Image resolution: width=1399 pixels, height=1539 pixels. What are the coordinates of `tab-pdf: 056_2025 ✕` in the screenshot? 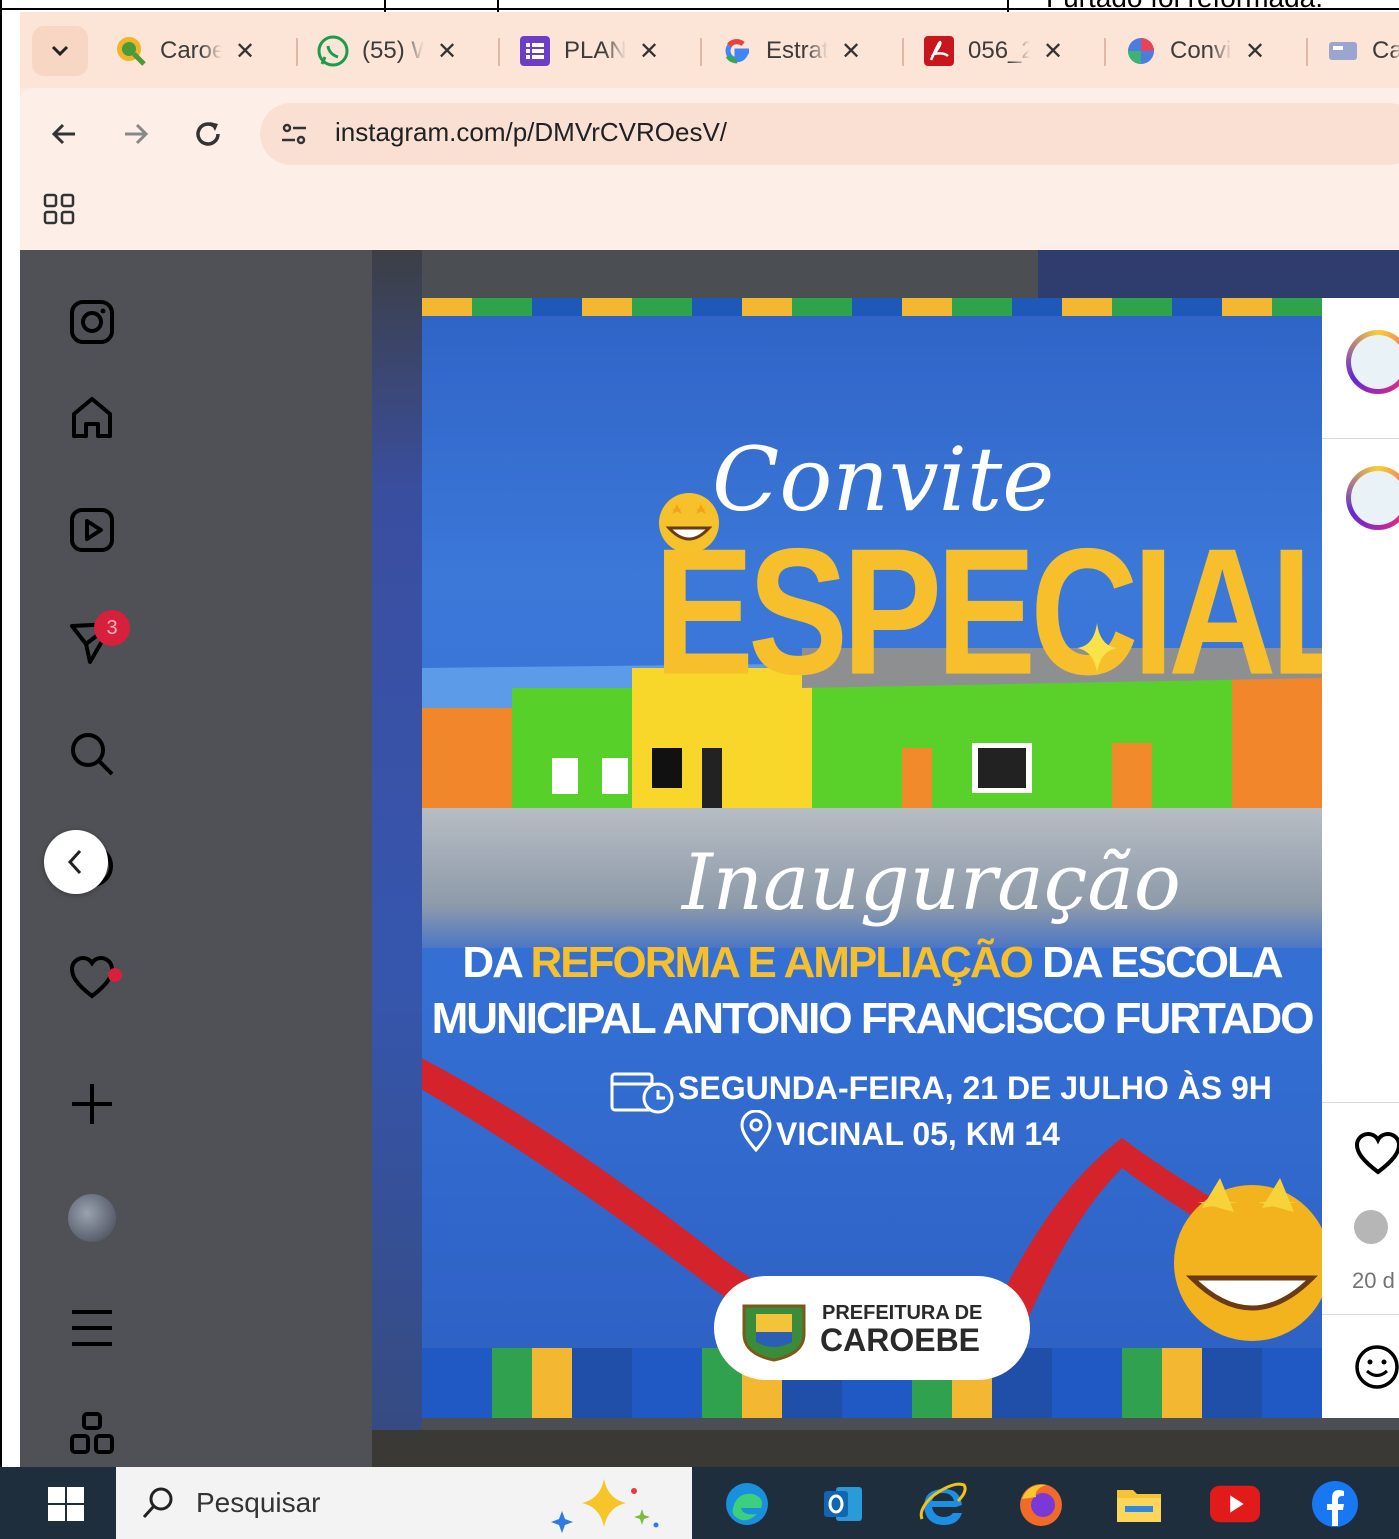 It's located at (993, 51).